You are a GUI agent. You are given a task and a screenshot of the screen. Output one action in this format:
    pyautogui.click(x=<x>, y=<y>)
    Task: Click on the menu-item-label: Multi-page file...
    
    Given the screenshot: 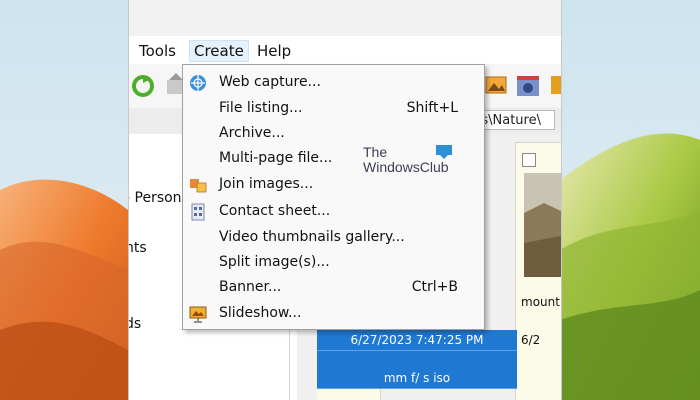 What is the action you would take?
    pyautogui.click(x=276, y=158)
    